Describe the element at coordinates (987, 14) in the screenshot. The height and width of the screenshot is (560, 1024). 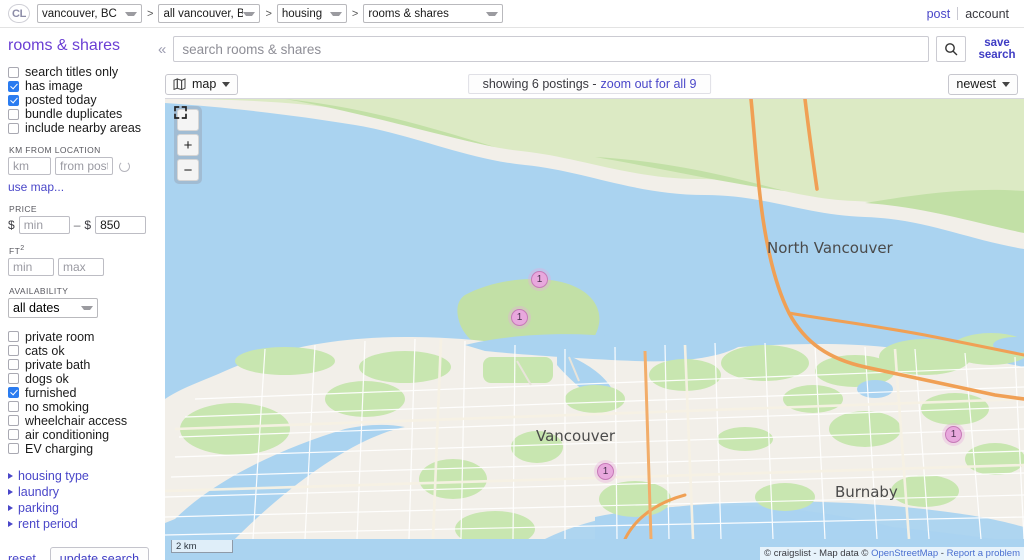
I see `account-link: account` at that location.